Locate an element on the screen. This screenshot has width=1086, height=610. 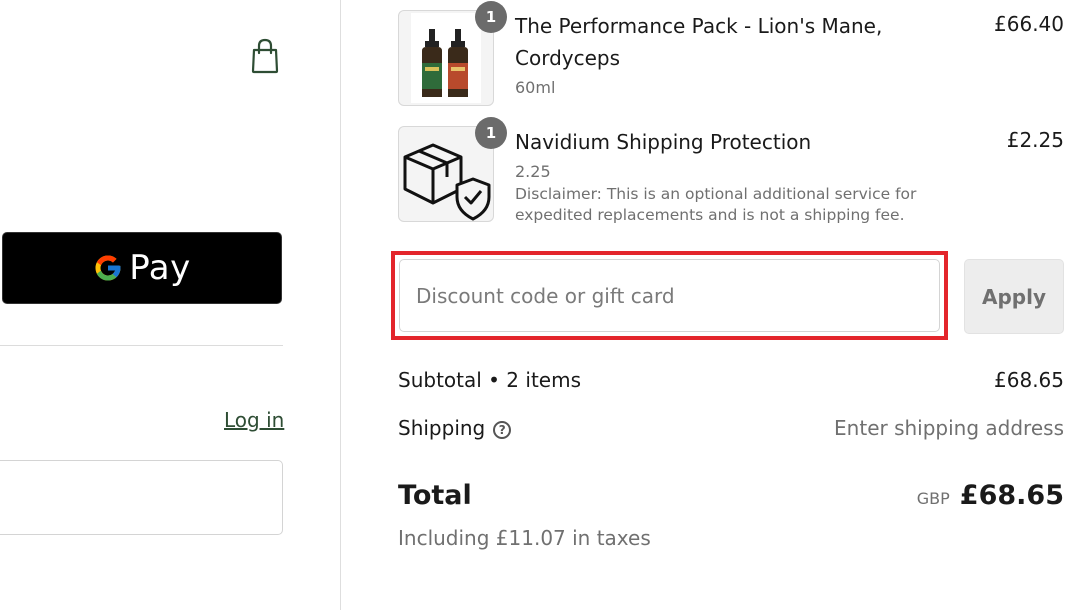
product-price: £2.25 is located at coordinates (1035, 140).